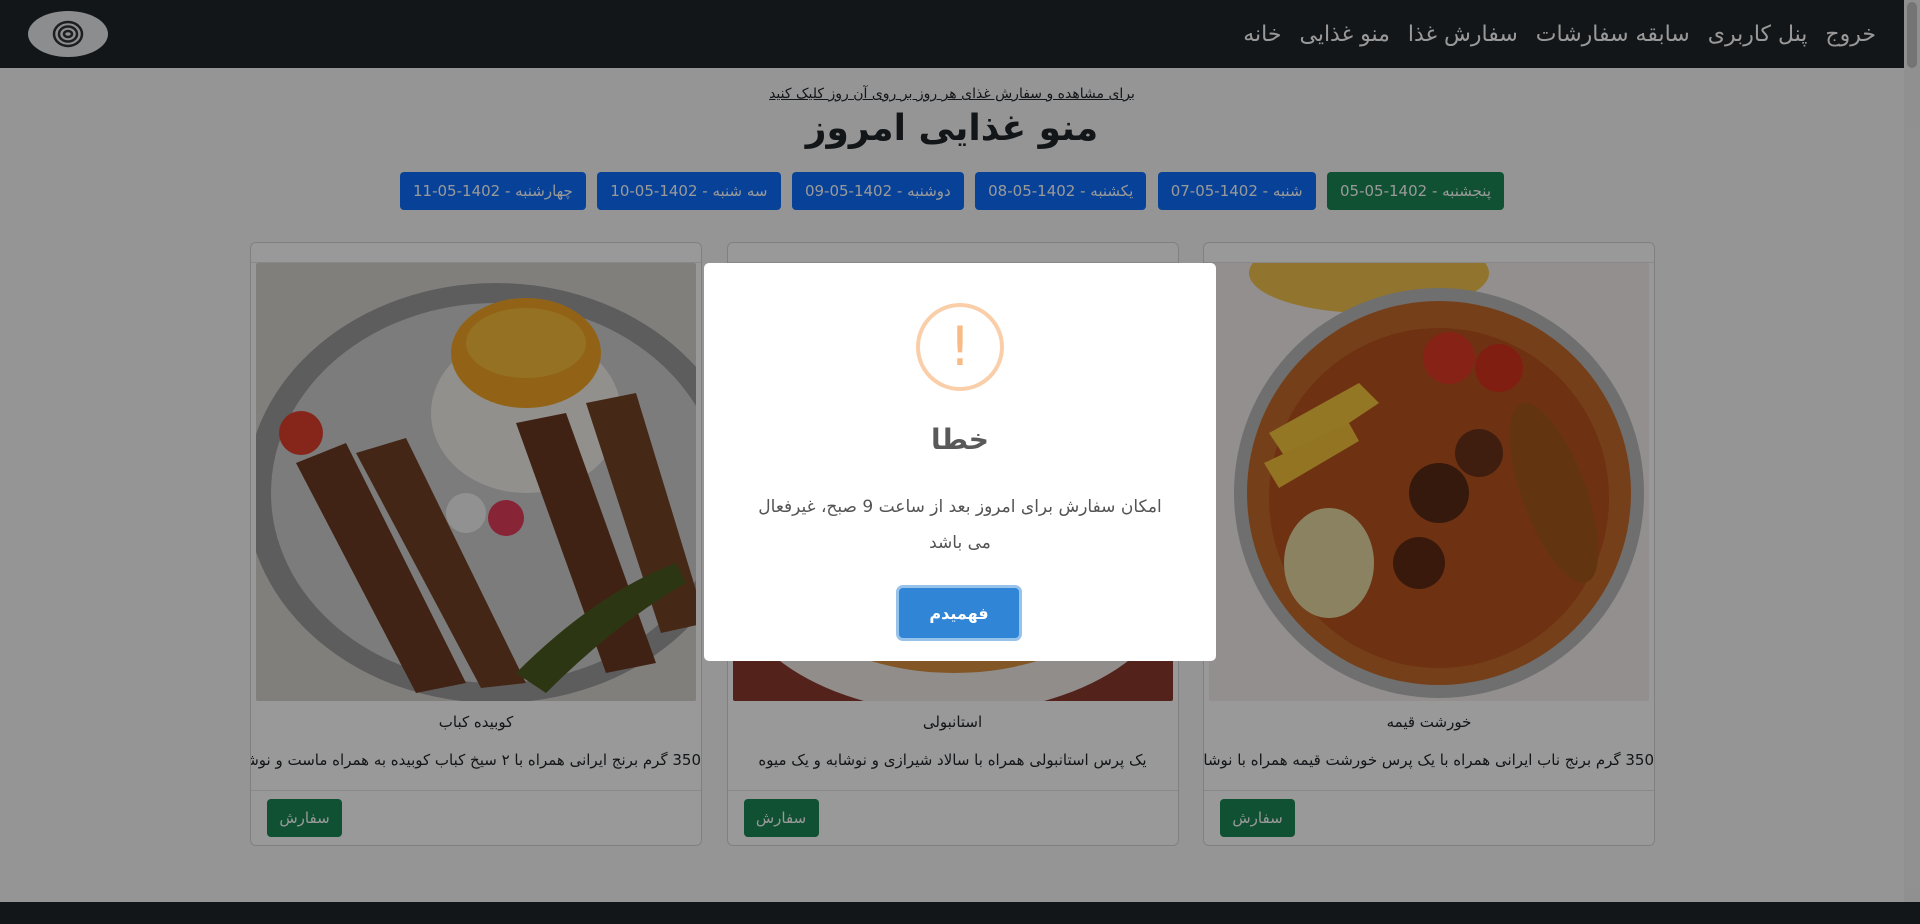 This screenshot has height=924, width=1920. I want to click on confirm-button: فهمیدم, so click(959, 613).